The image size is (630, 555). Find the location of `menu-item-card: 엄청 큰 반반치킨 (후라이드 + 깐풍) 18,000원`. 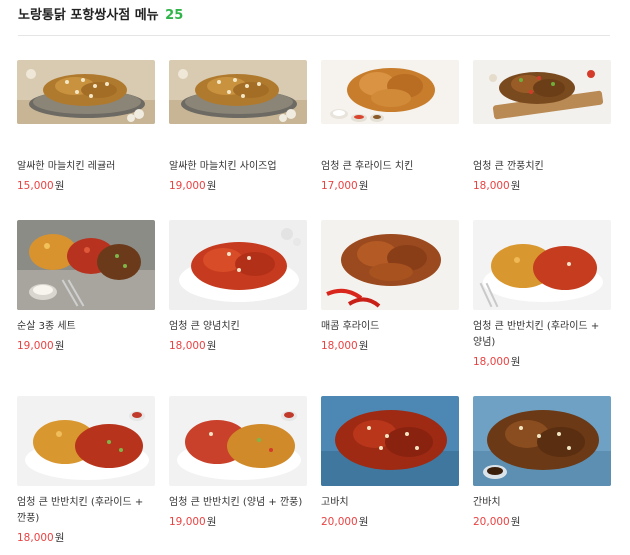

menu-item-card: 엄청 큰 반반치킨 (후라이드 + 깐풍) 18,000원 is located at coordinates (86, 471).